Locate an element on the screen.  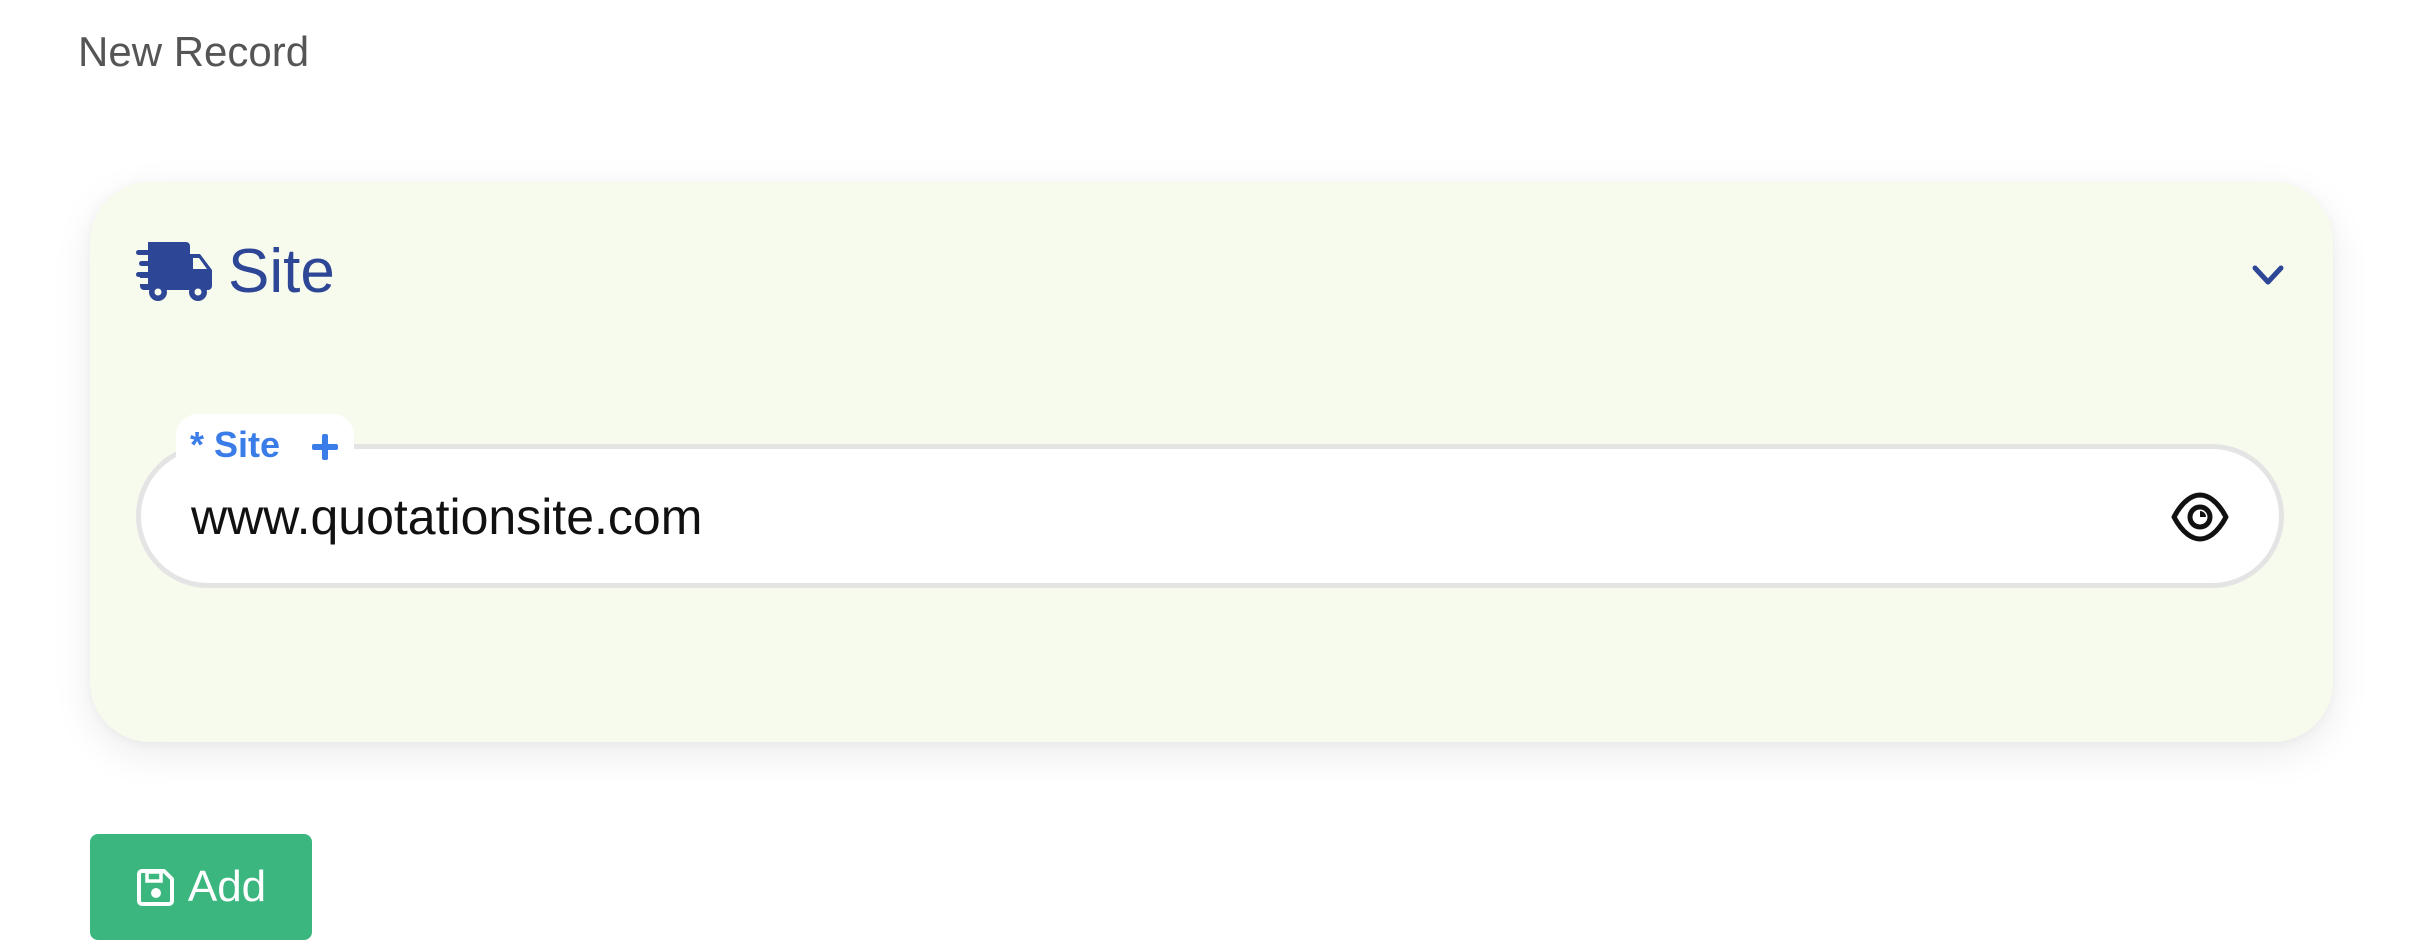
section-title: Site is located at coordinates (281, 271).